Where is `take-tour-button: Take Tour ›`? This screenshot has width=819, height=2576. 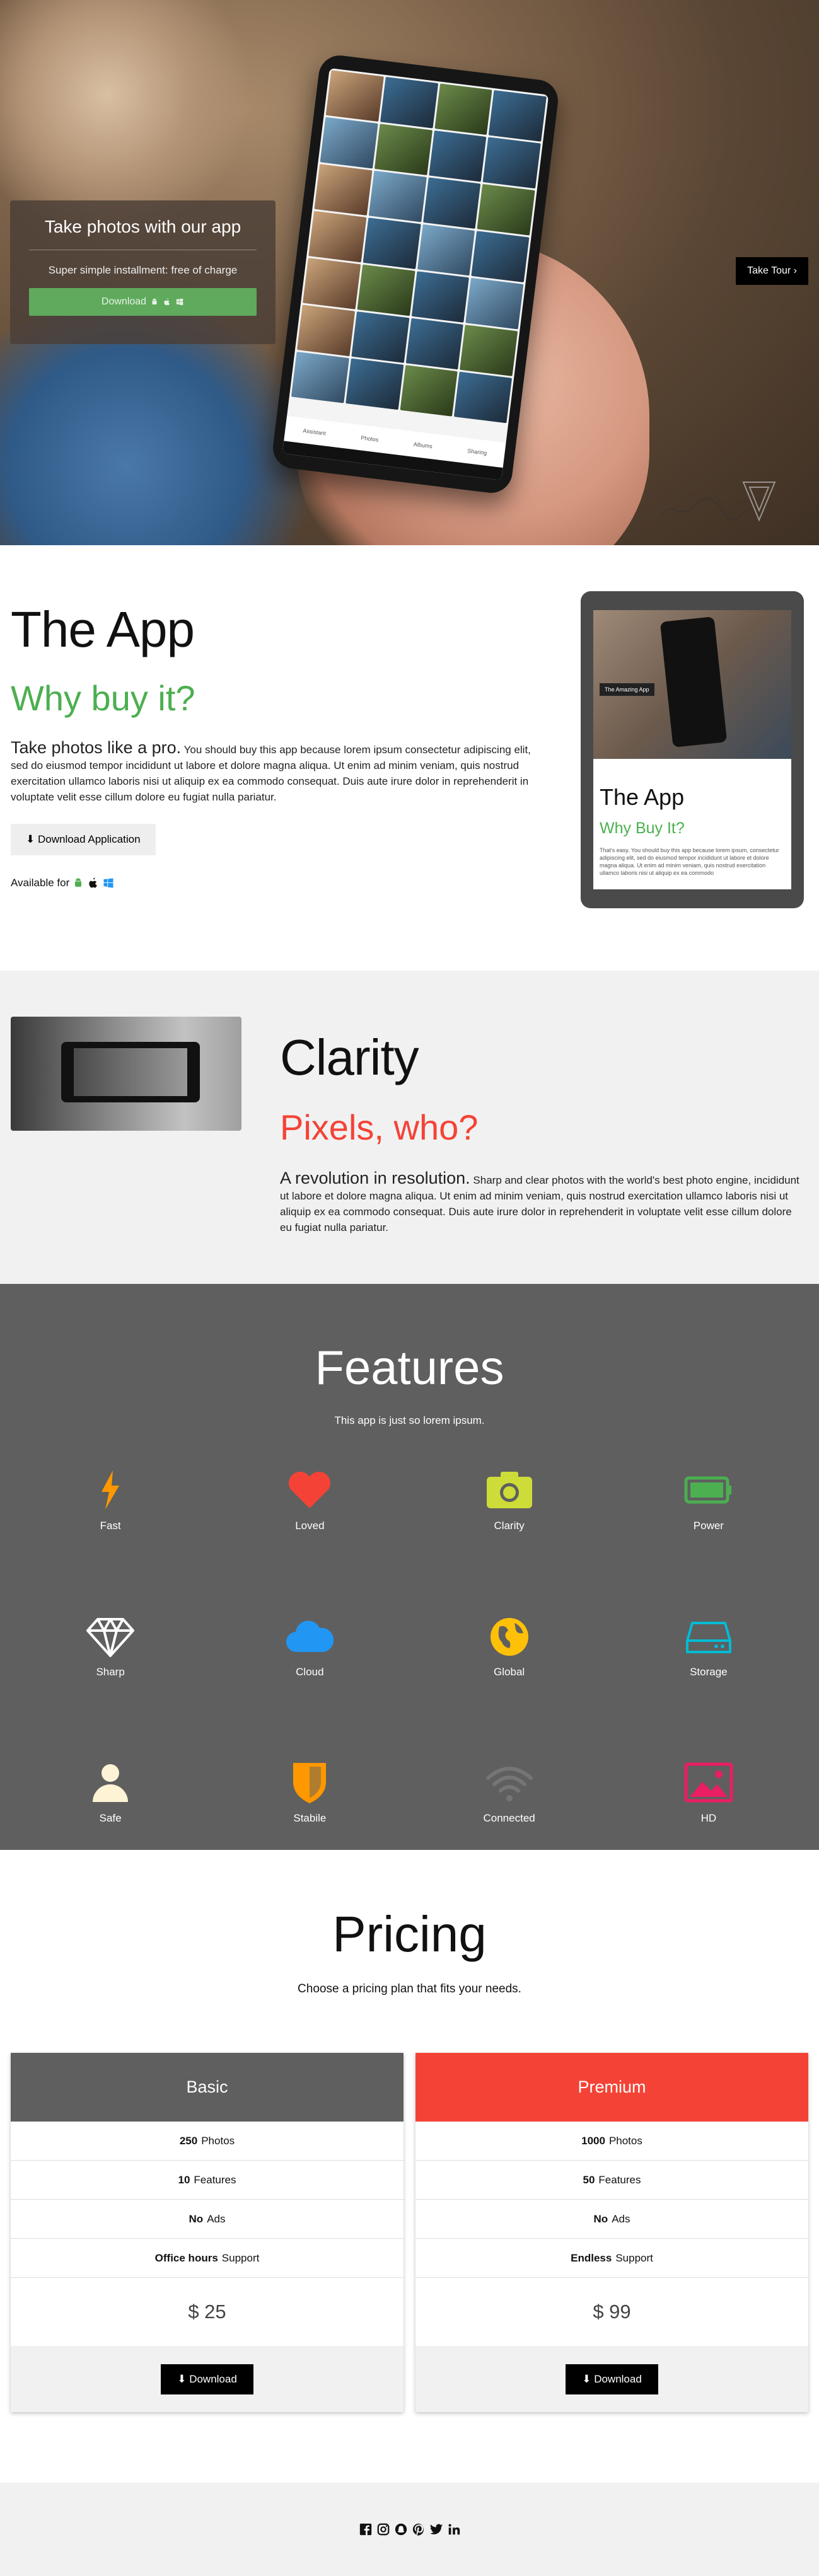
take-tour-button: Take Tour › is located at coordinates (772, 271).